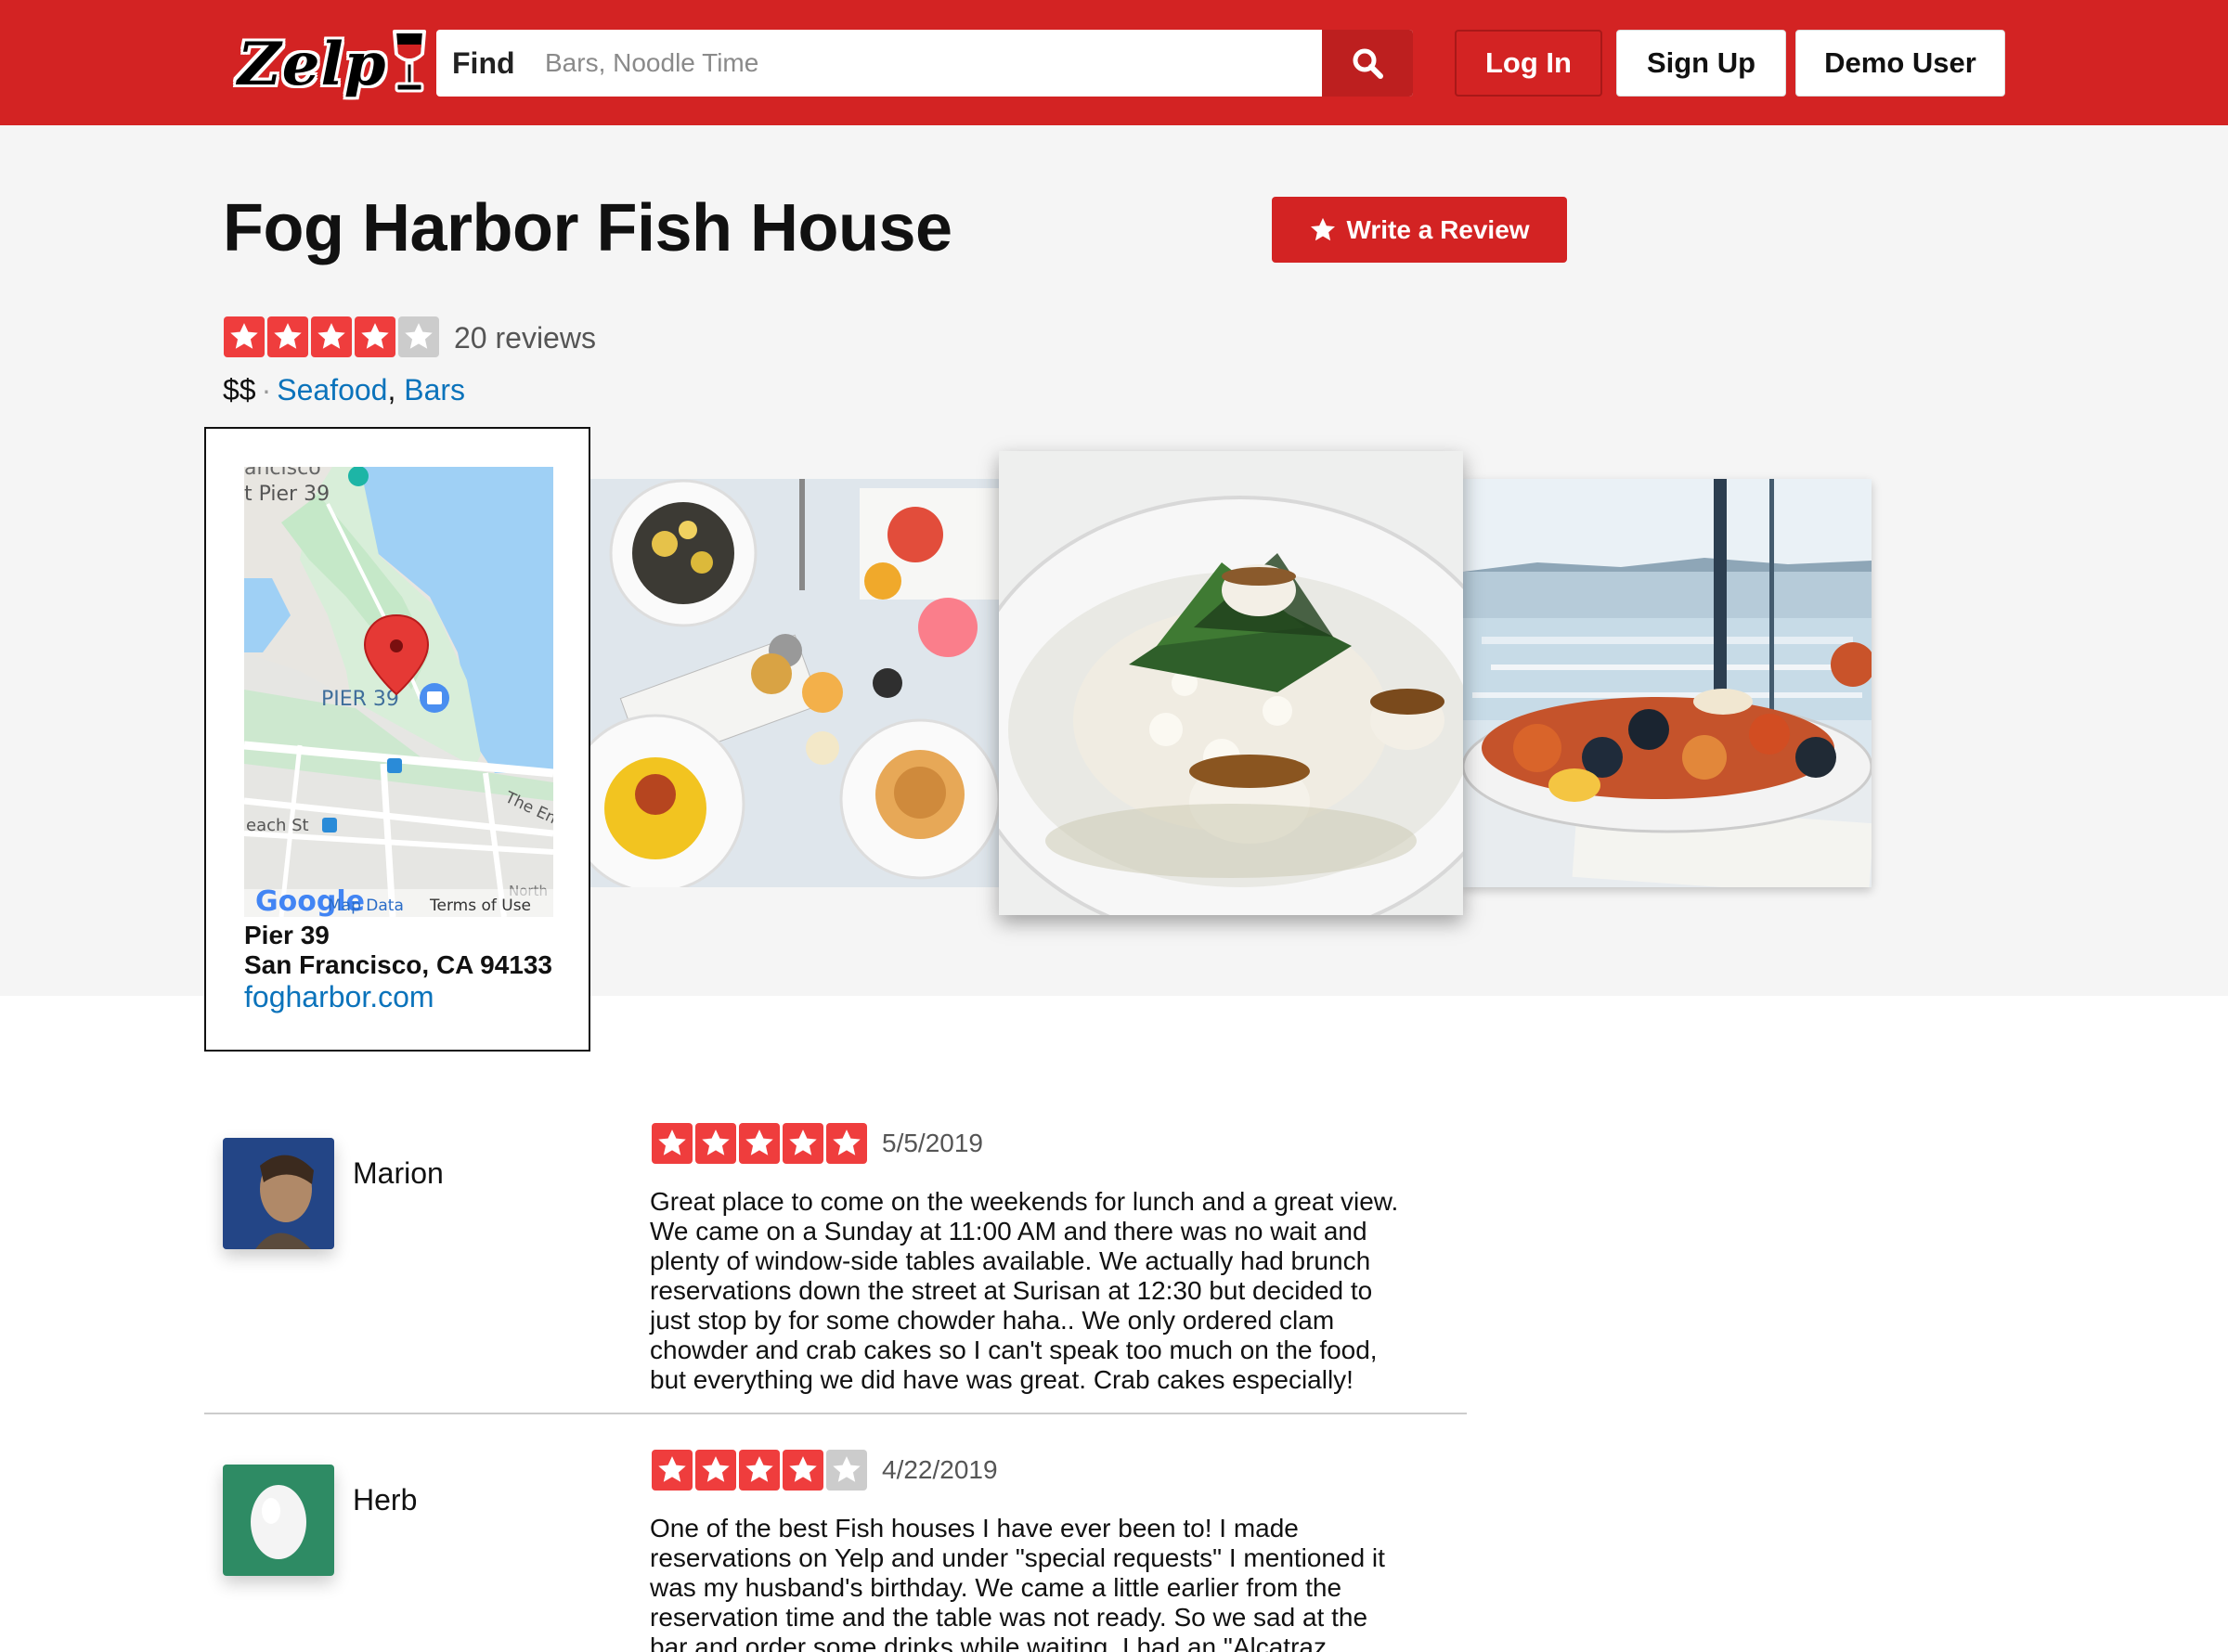  Describe the element at coordinates (278, 1193) in the screenshot. I see `reviewer-avatar-marion` at that location.